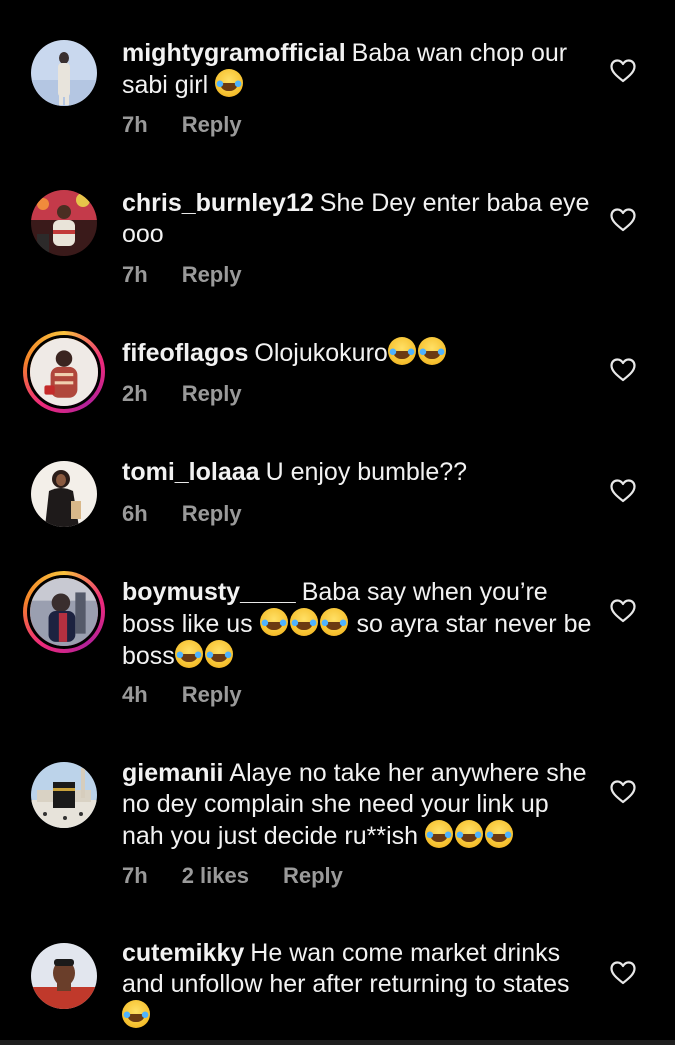 The height and width of the screenshot is (1045, 675). Describe the element at coordinates (135, 393) in the screenshot. I see `comment-time: 2h` at that location.